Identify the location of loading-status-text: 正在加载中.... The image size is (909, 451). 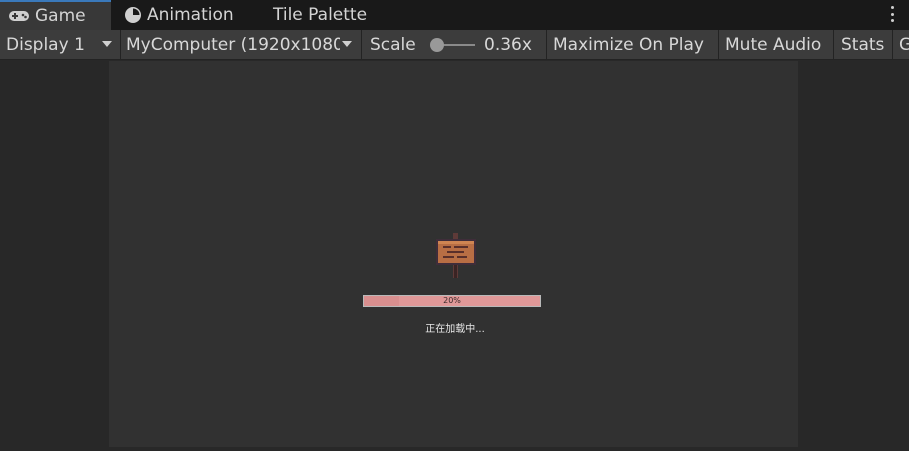
(455, 329).